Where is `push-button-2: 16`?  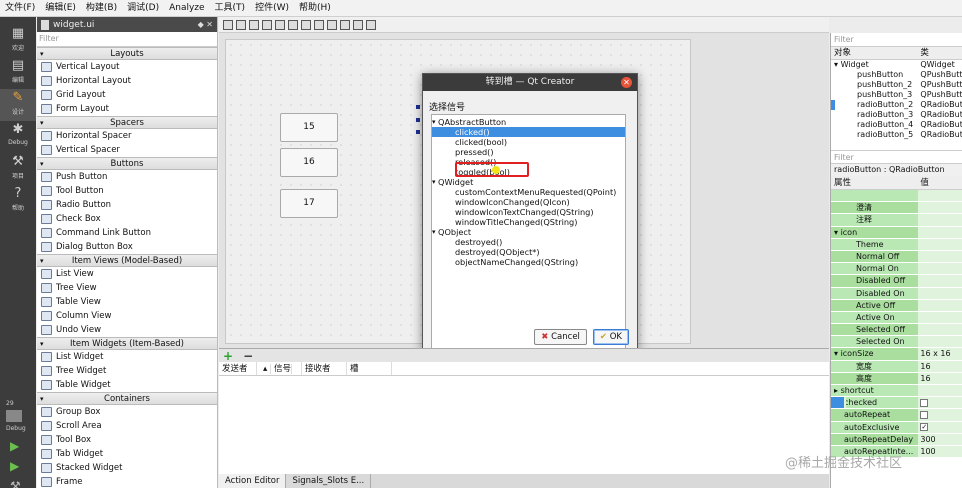
push-button-2: 16 is located at coordinates (309, 162).